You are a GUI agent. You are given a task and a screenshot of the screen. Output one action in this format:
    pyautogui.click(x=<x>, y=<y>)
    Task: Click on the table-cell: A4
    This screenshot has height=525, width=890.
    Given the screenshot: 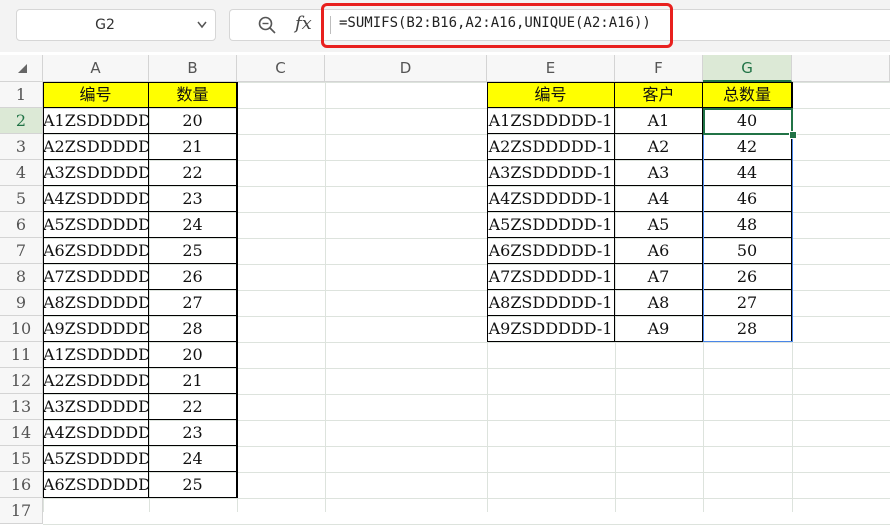 What is the action you would take?
    pyautogui.click(x=659, y=199)
    